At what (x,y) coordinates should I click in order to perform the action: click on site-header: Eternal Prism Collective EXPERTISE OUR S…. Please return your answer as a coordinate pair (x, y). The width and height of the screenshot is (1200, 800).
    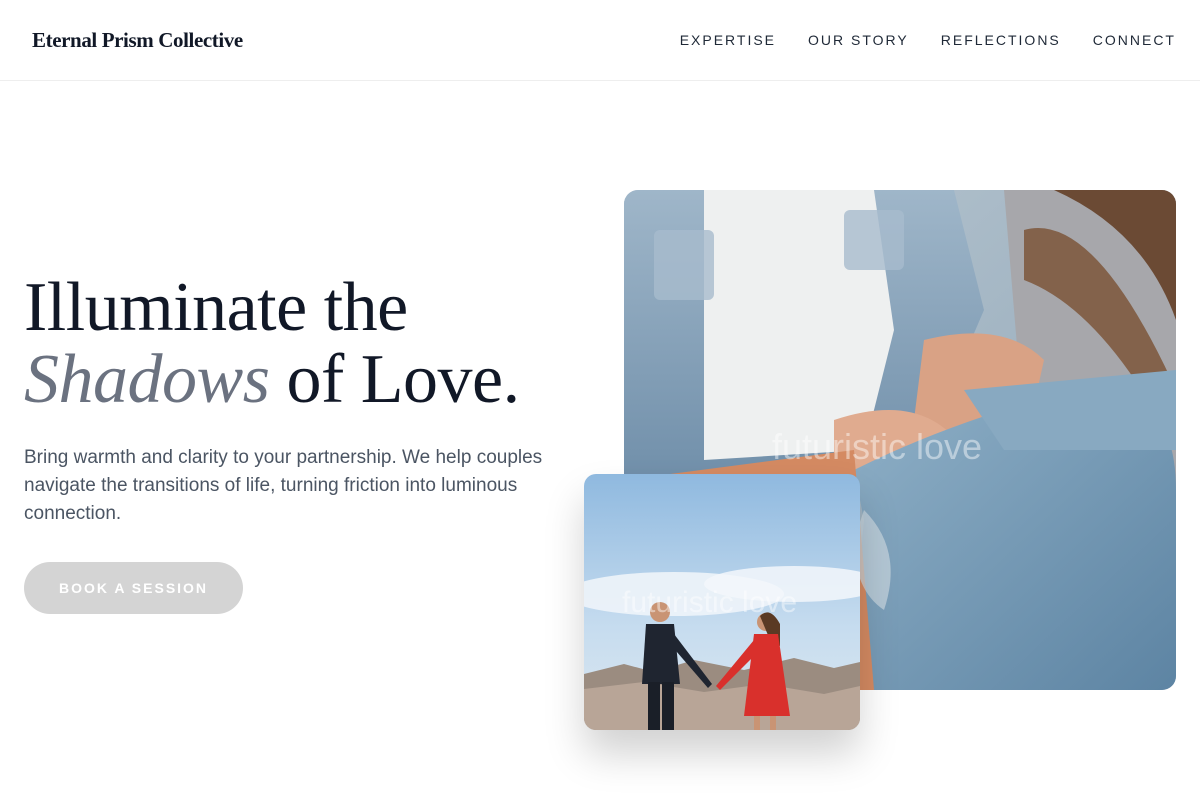
    Looking at the image, I should click on (600, 40).